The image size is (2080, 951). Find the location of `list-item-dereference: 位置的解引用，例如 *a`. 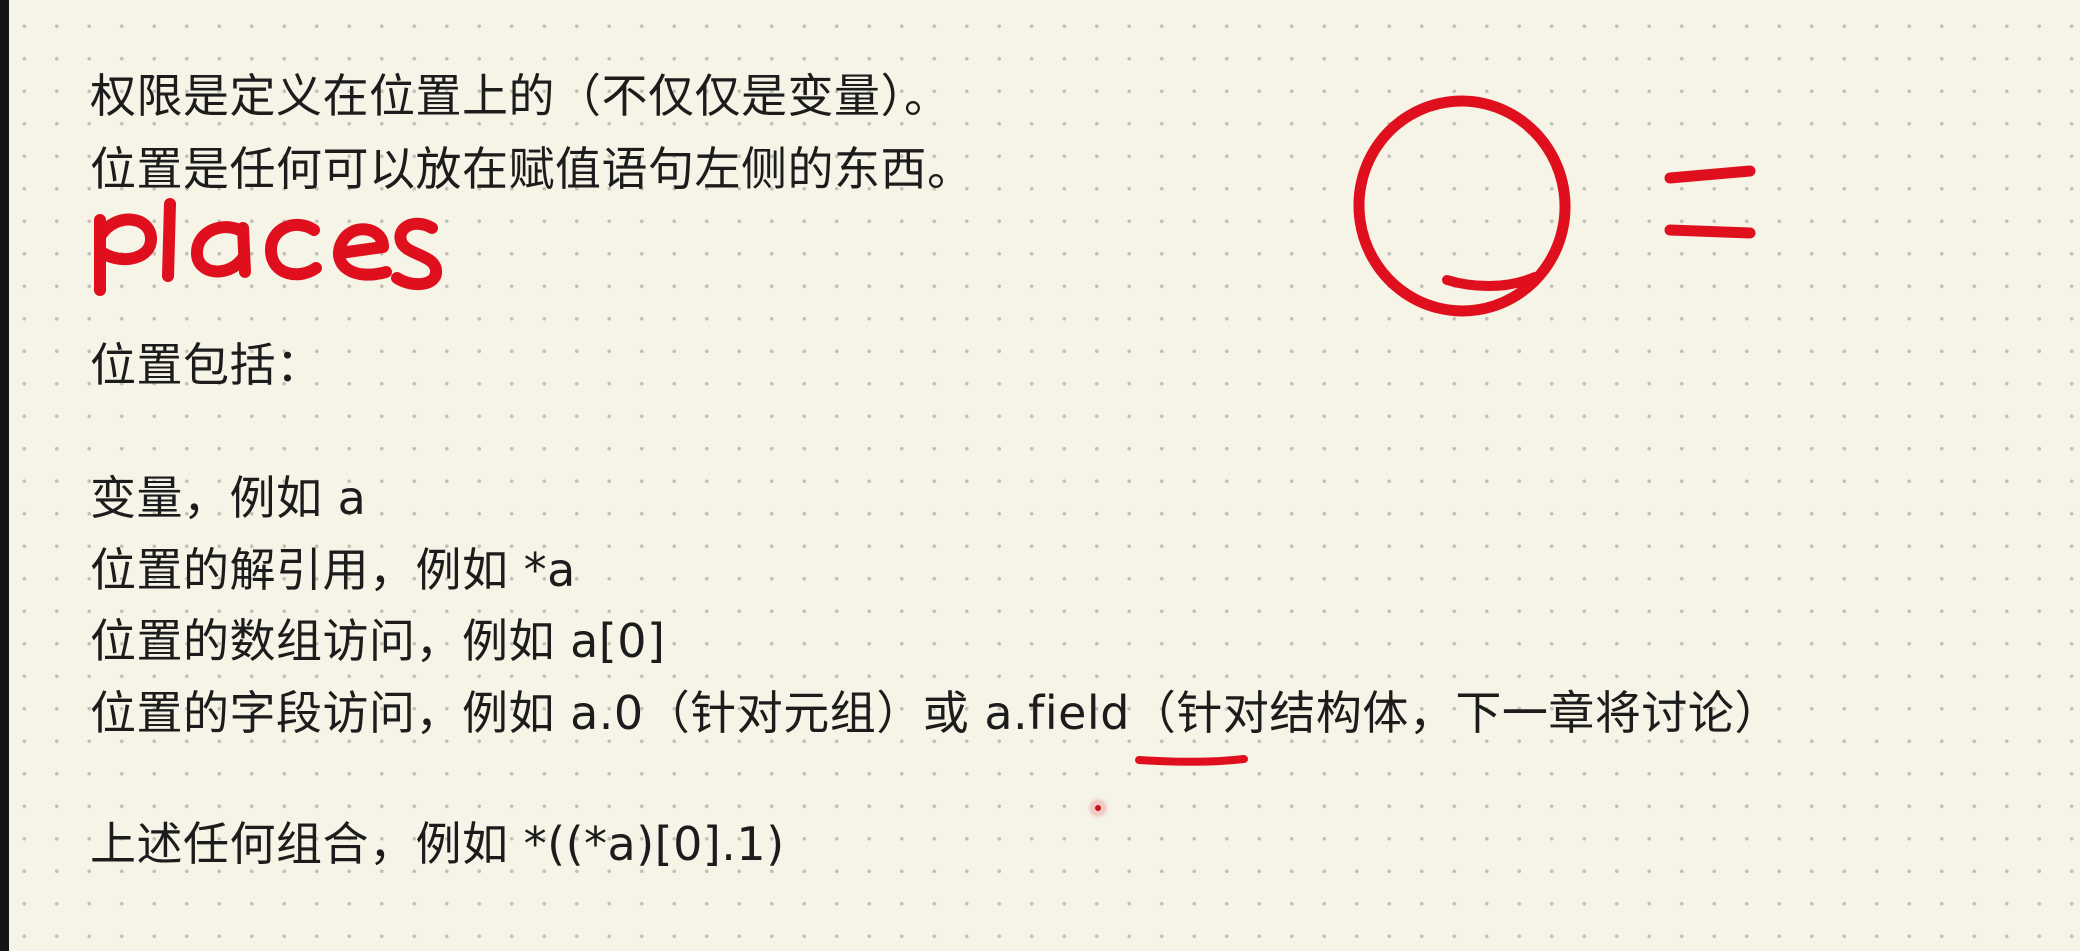

list-item-dereference: 位置的解引用，例如 *a is located at coordinates (333, 570).